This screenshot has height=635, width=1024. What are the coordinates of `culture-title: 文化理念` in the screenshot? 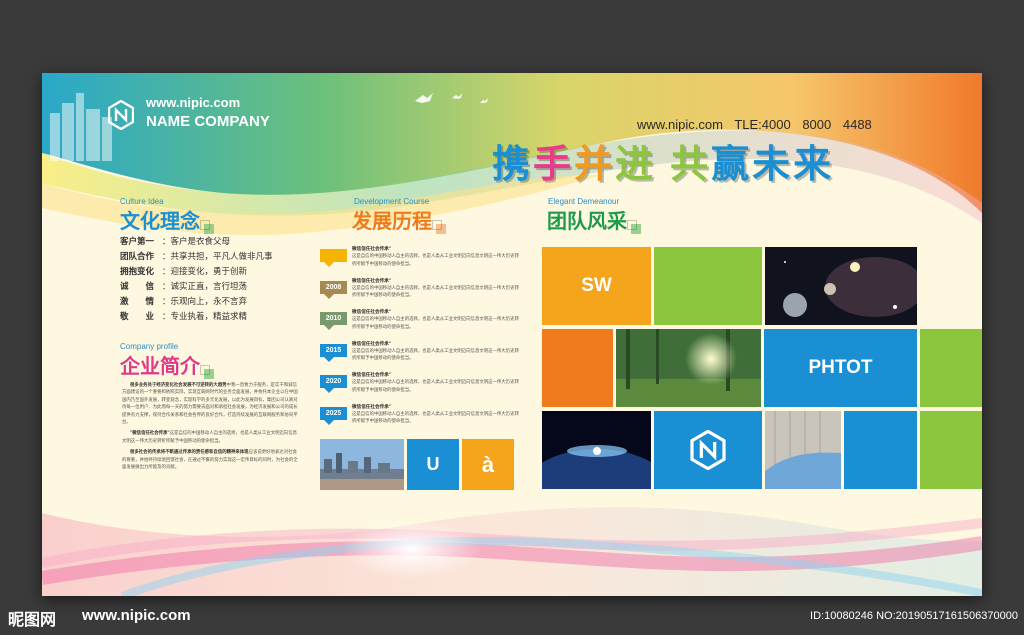 It's located at (167, 219).